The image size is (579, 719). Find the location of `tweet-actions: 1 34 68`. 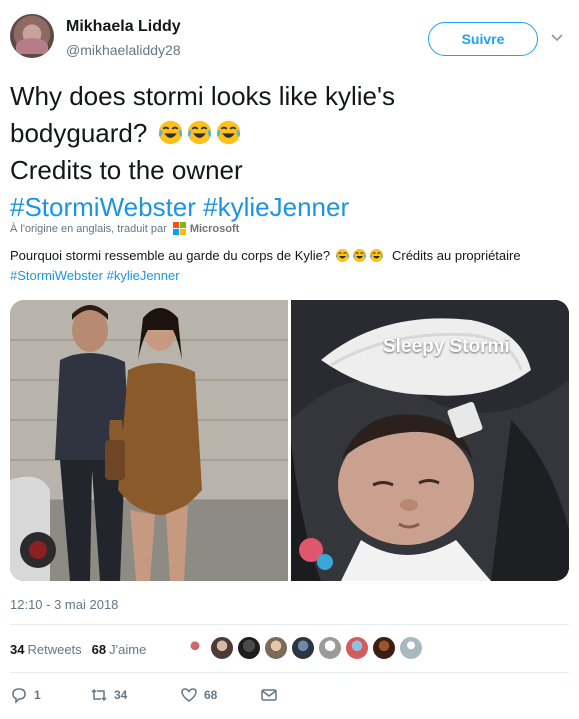

tweet-actions: 1 34 68 is located at coordinates (144, 695).